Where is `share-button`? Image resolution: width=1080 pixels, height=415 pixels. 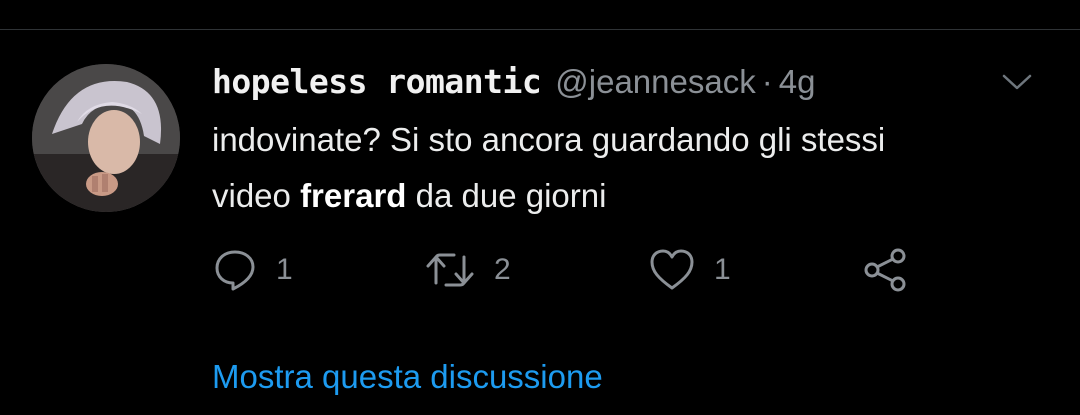 share-button is located at coordinates (885, 270).